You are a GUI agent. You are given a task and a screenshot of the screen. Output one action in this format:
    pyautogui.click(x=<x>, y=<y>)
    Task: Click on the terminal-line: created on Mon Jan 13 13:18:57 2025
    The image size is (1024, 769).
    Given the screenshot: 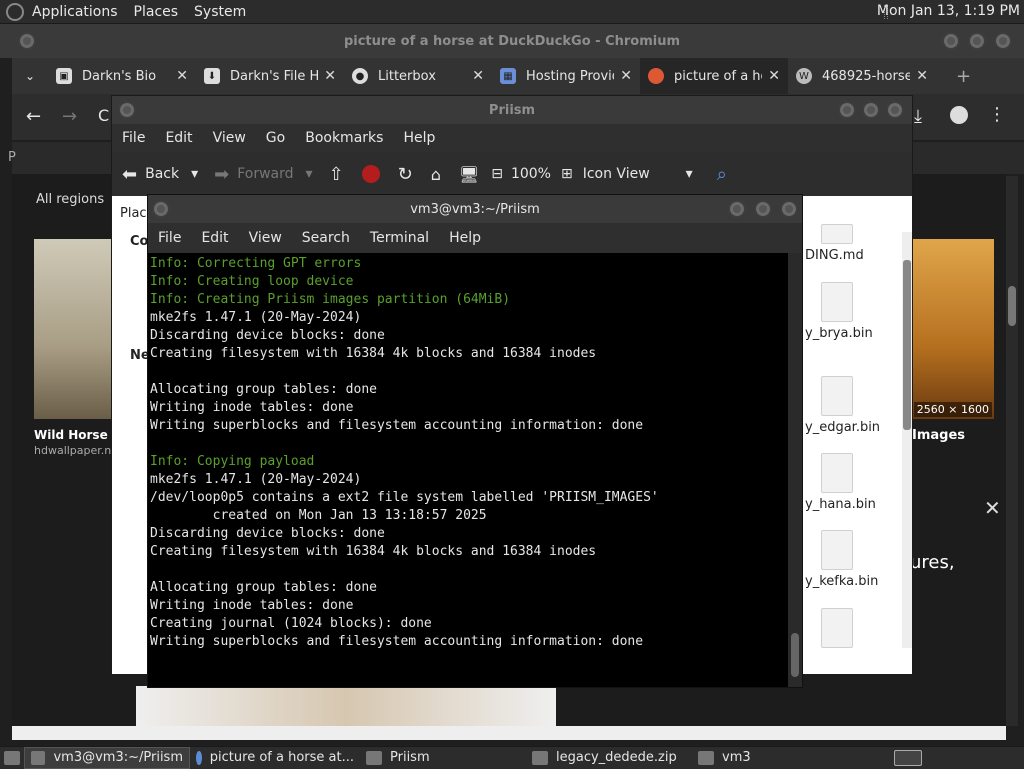 What is the action you would take?
    pyautogui.click(x=318, y=515)
    